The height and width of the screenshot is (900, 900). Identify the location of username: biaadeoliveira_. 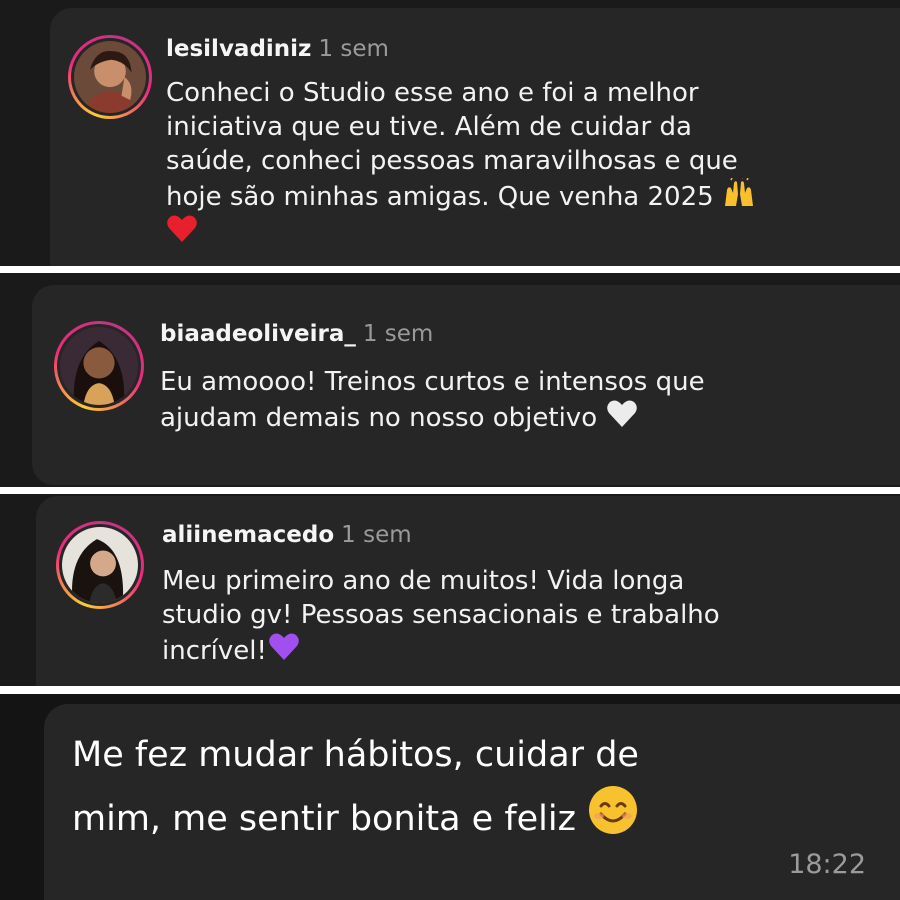
(258, 334).